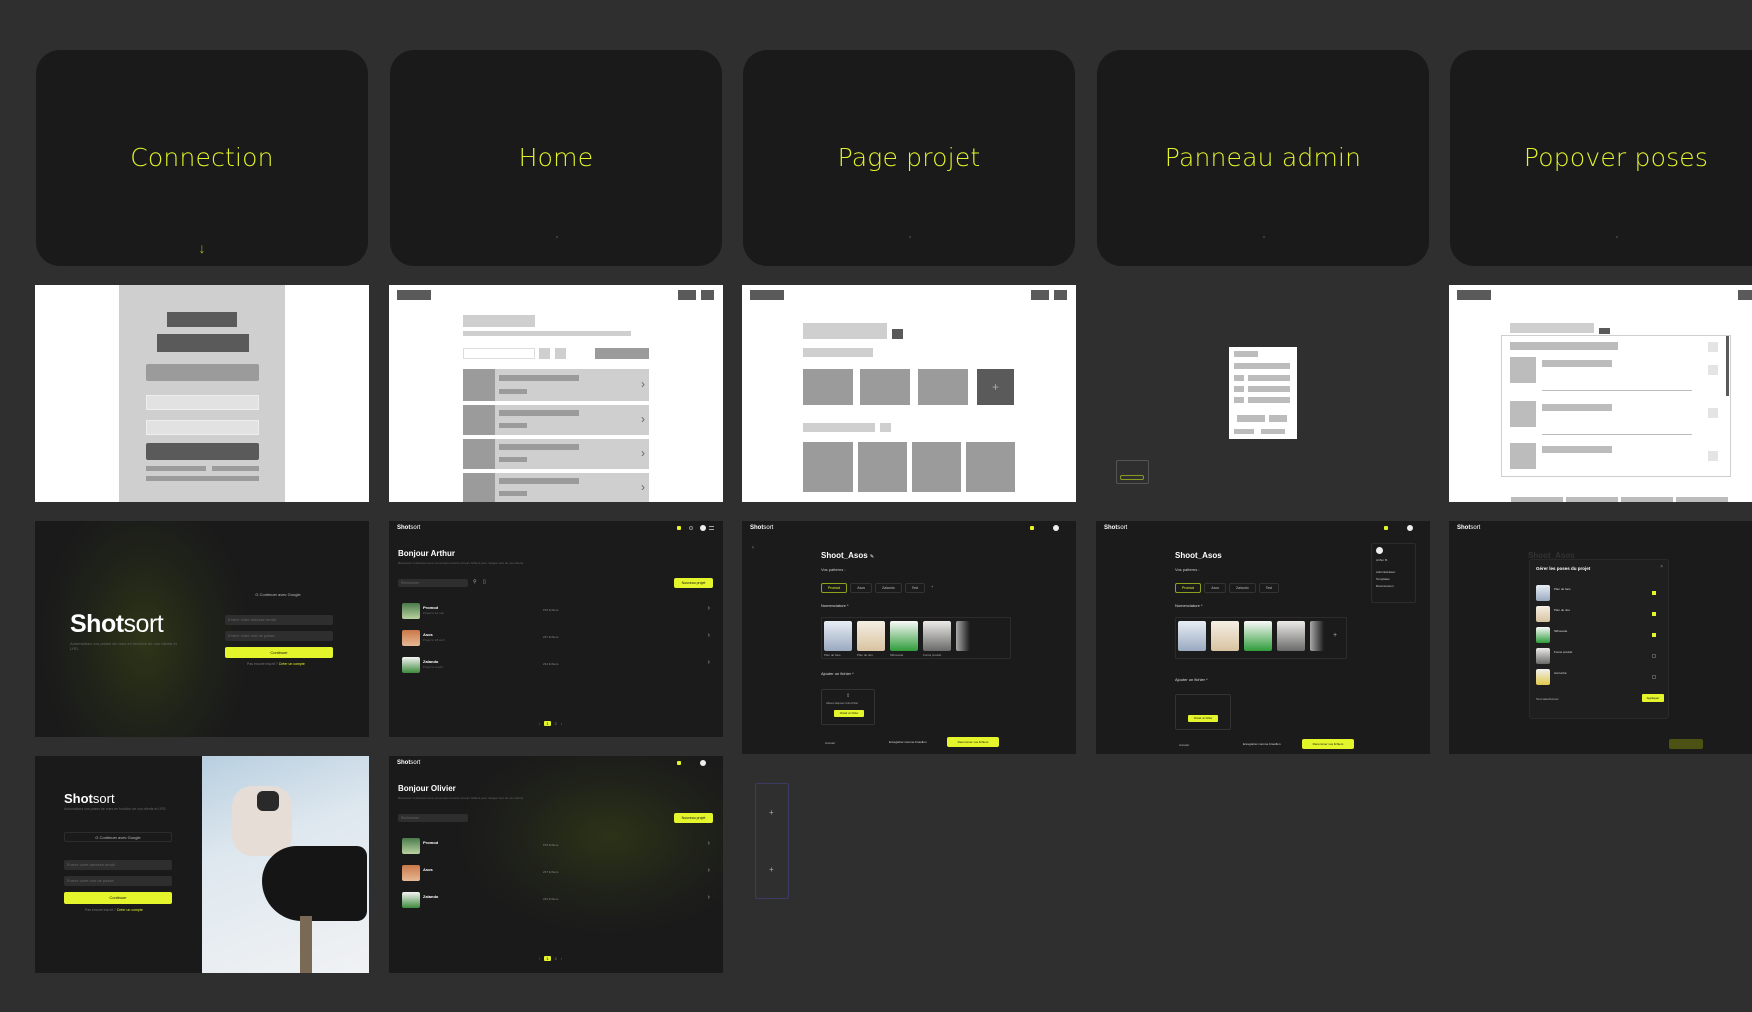 This screenshot has width=1752, height=1012. What do you see at coordinates (547, 723) in the screenshot?
I see `page-1: 1` at bounding box center [547, 723].